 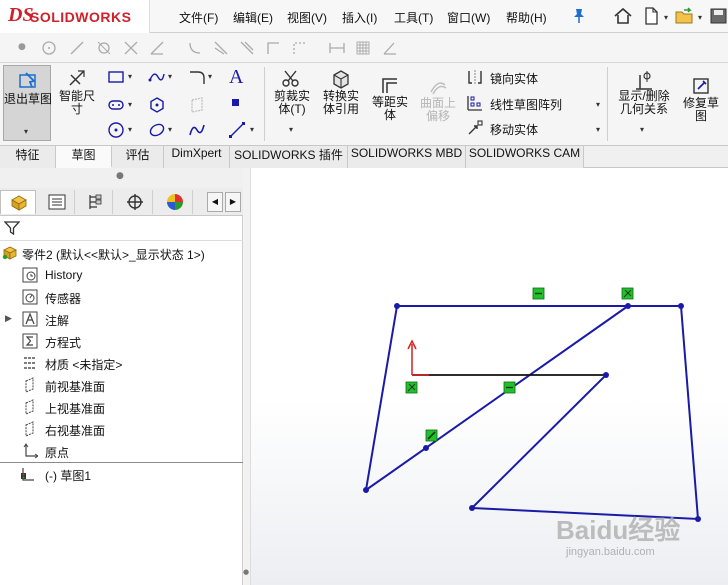 I want to click on angle-dimension-icon, so click(x=390, y=48).